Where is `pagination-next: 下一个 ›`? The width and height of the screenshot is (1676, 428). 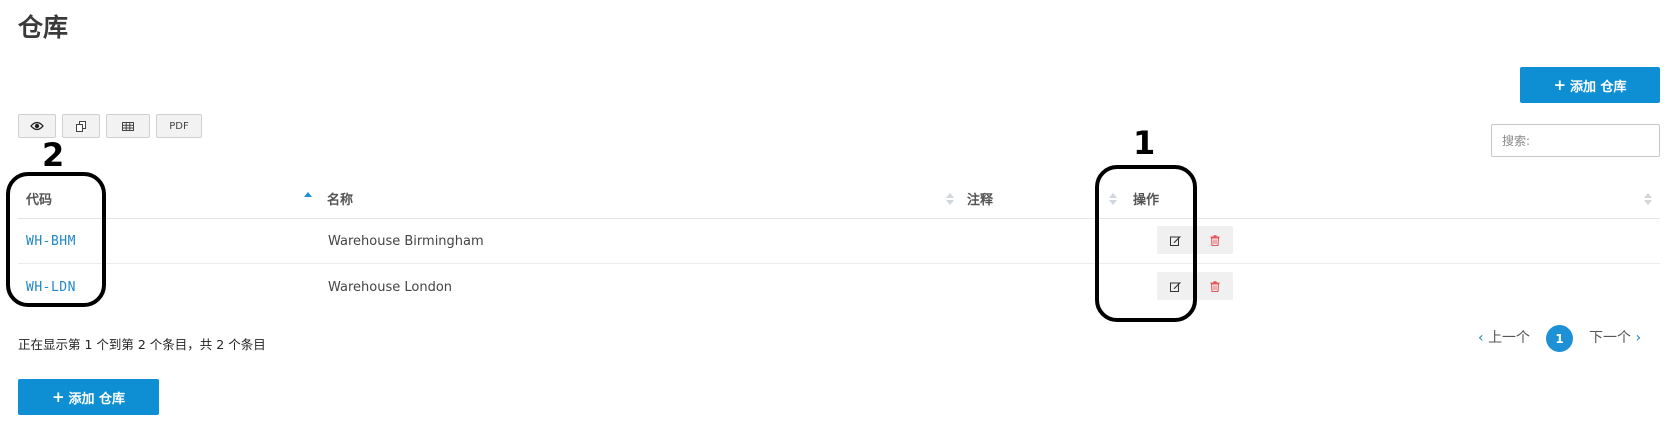
pagination-next: 下一个 › is located at coordinates (1615, 337).